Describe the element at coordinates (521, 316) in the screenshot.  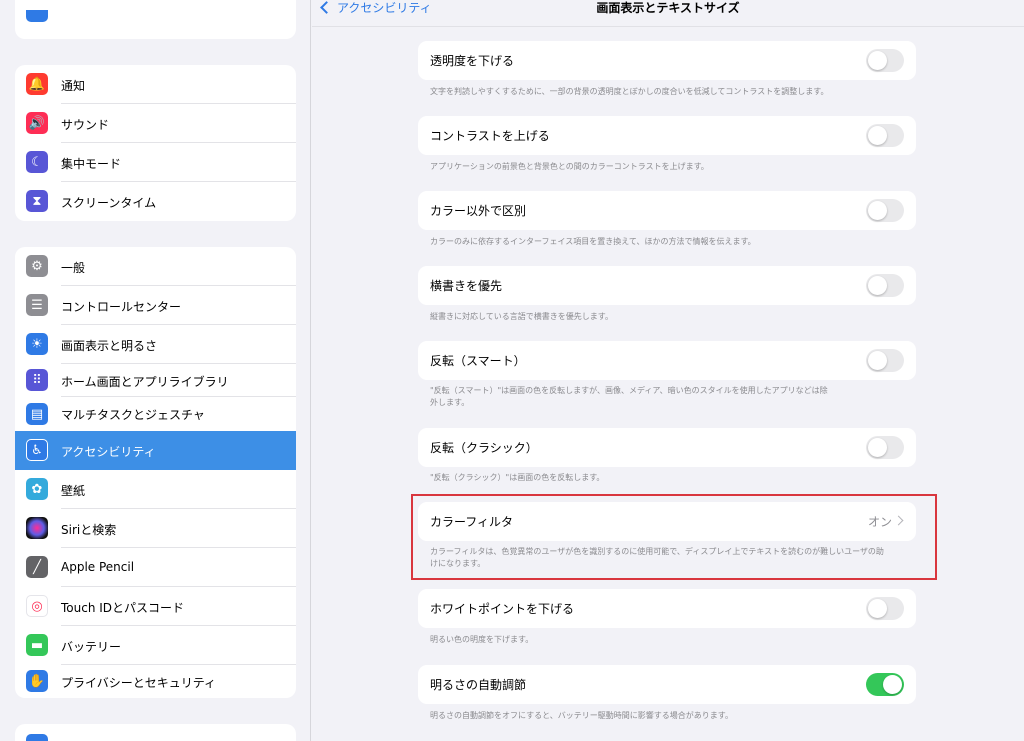
I see `setting-description: 縦書きに対応している言語で横書きを優先します。` at that location.